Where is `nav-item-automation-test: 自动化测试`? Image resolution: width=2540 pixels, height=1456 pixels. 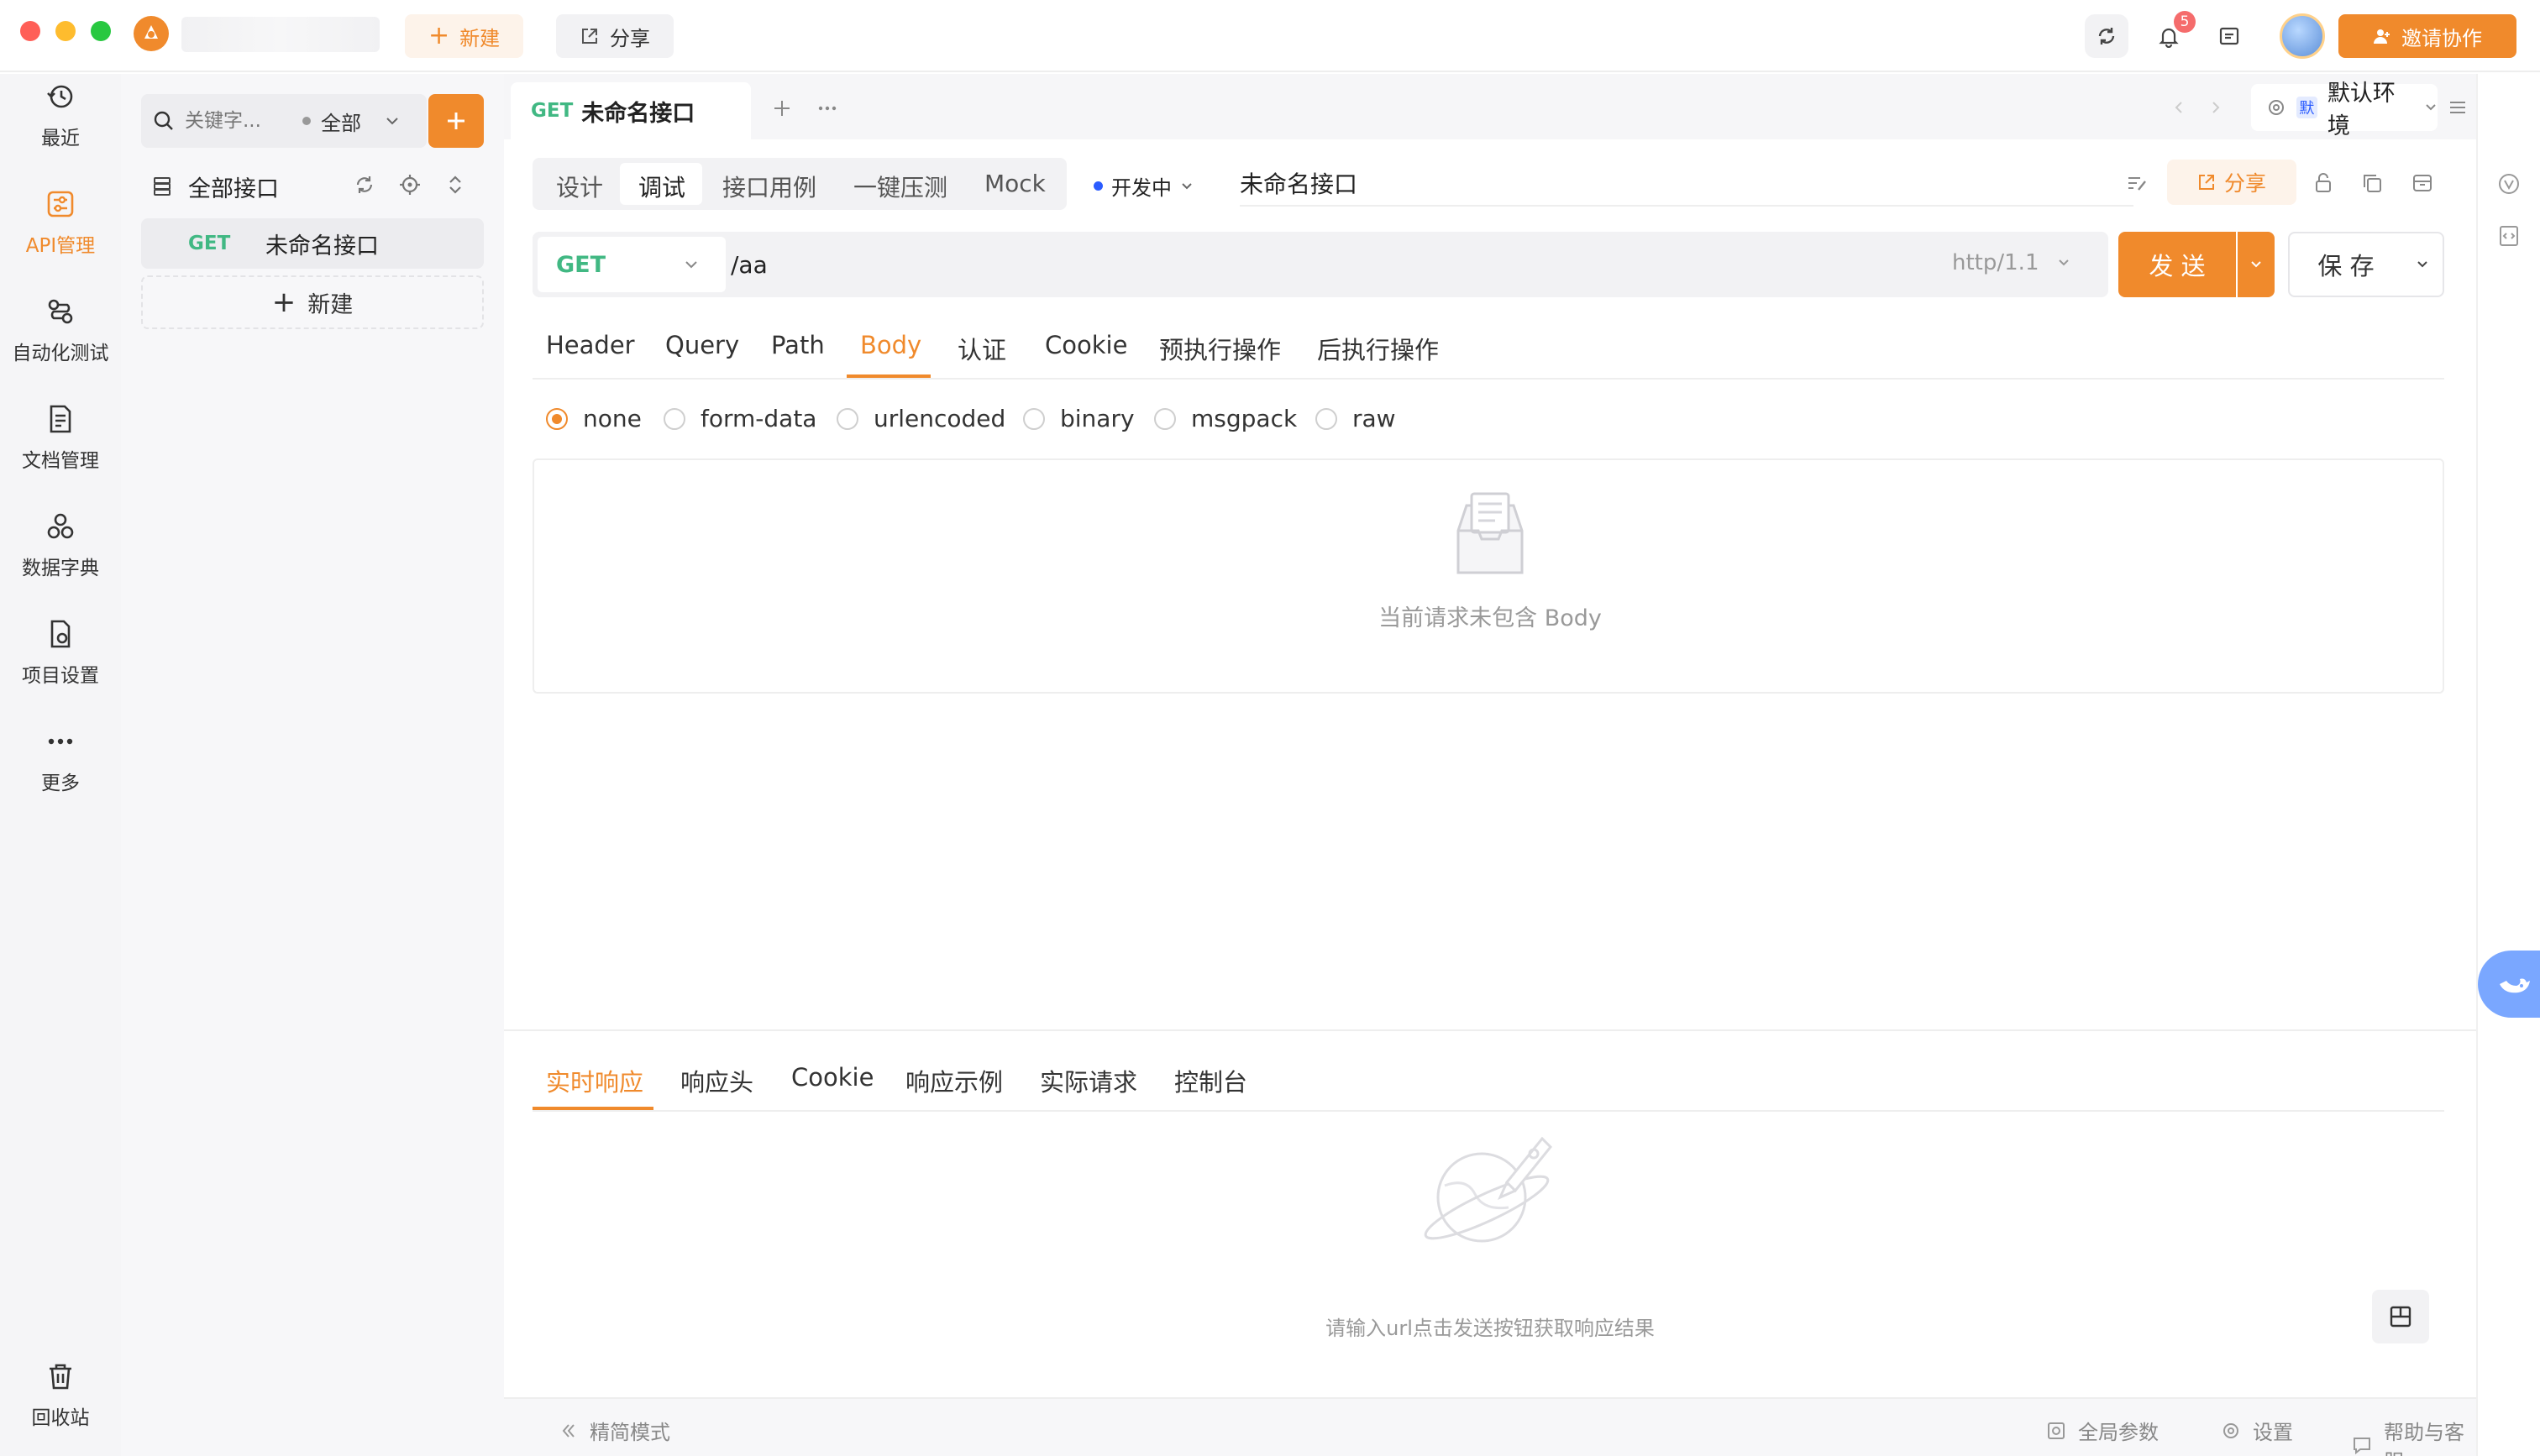
nav-item-automation-test: 自动化测试 is located at coordinates (61, 331).